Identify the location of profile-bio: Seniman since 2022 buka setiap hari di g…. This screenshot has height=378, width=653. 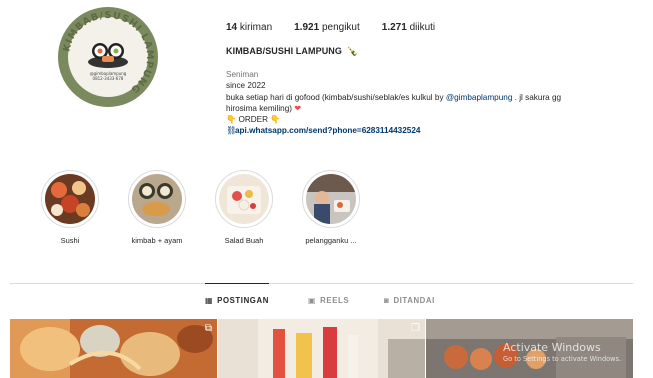
(428, 103).